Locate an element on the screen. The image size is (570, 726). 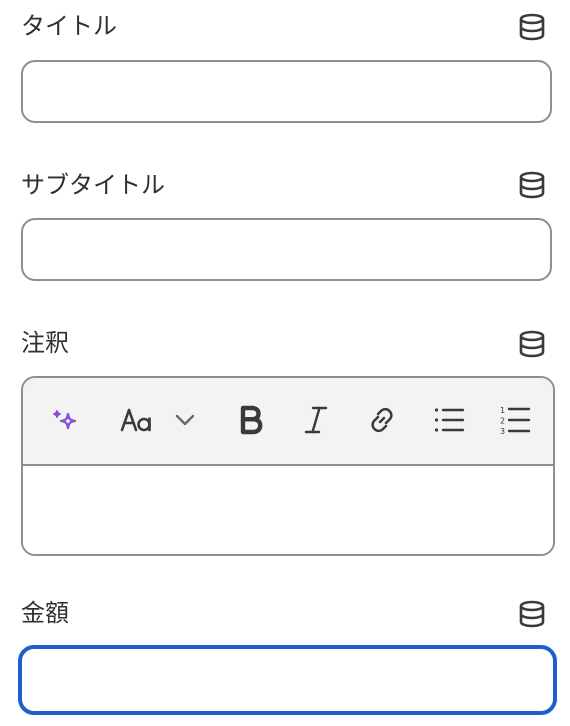
subtitle-label: サブタイトル is located at coordinates (93, 185).